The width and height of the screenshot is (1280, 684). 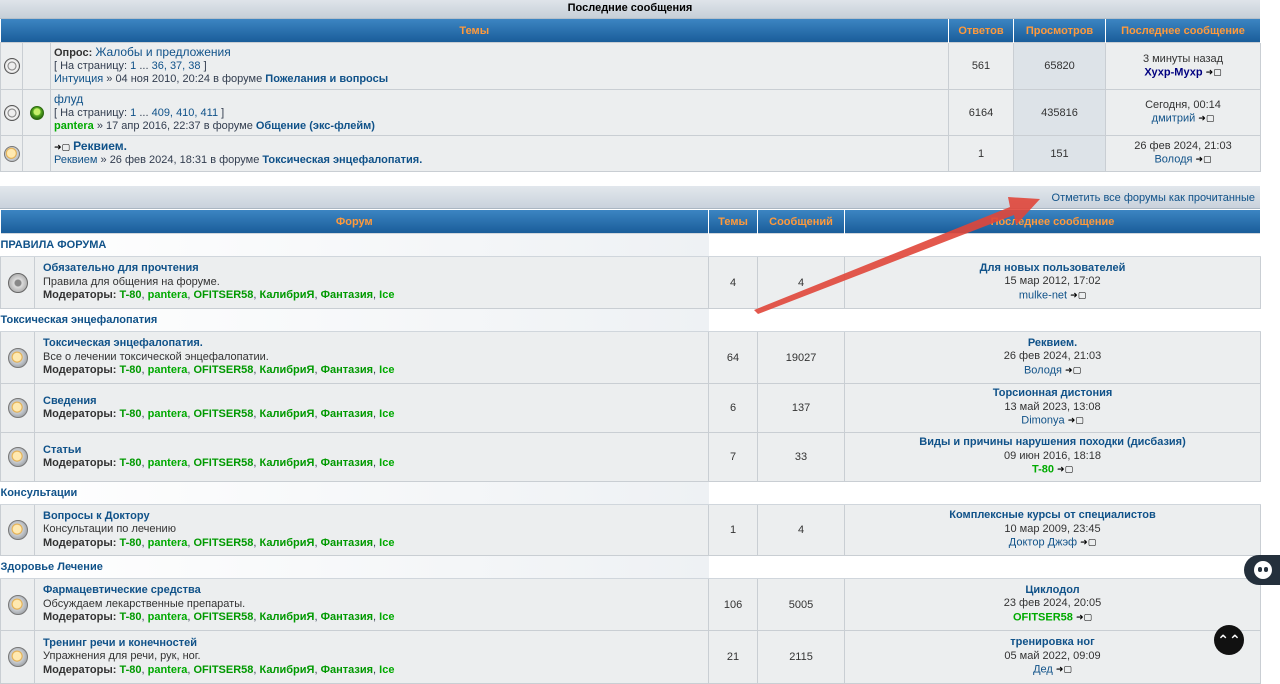 I want to click on forum-name-link: Обязательно для прочтения, so click(x=121, y=268).